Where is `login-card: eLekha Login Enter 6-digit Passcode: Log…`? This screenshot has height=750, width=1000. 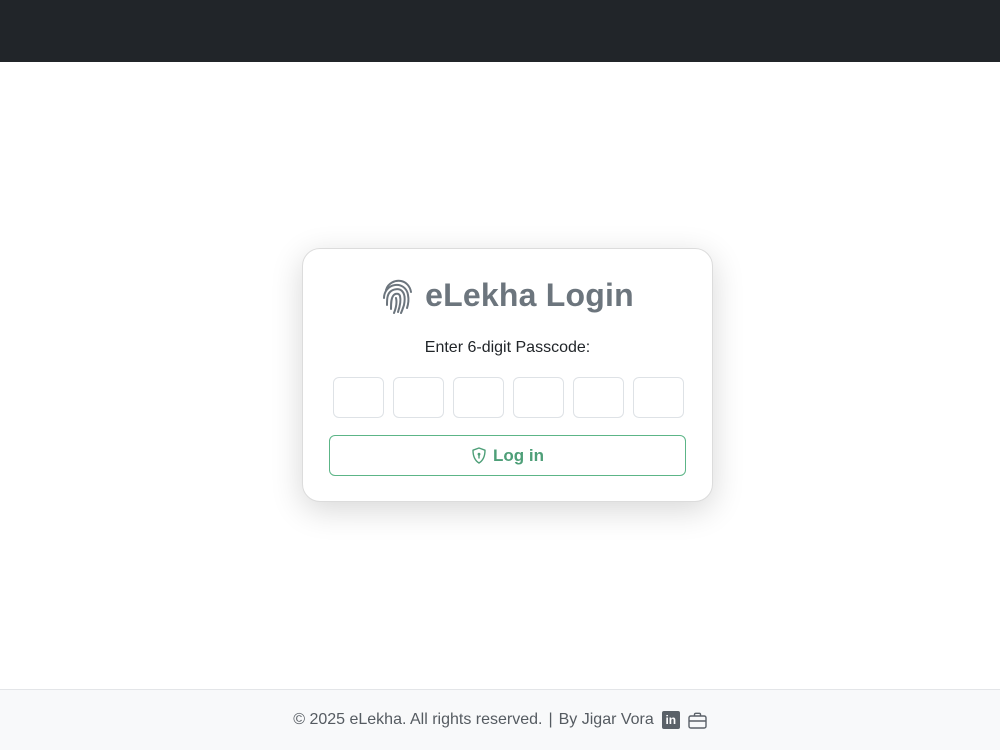 login-card: eLekha Login Enter 6-digit Passcode: Log… is located at coordinates (507, 375).